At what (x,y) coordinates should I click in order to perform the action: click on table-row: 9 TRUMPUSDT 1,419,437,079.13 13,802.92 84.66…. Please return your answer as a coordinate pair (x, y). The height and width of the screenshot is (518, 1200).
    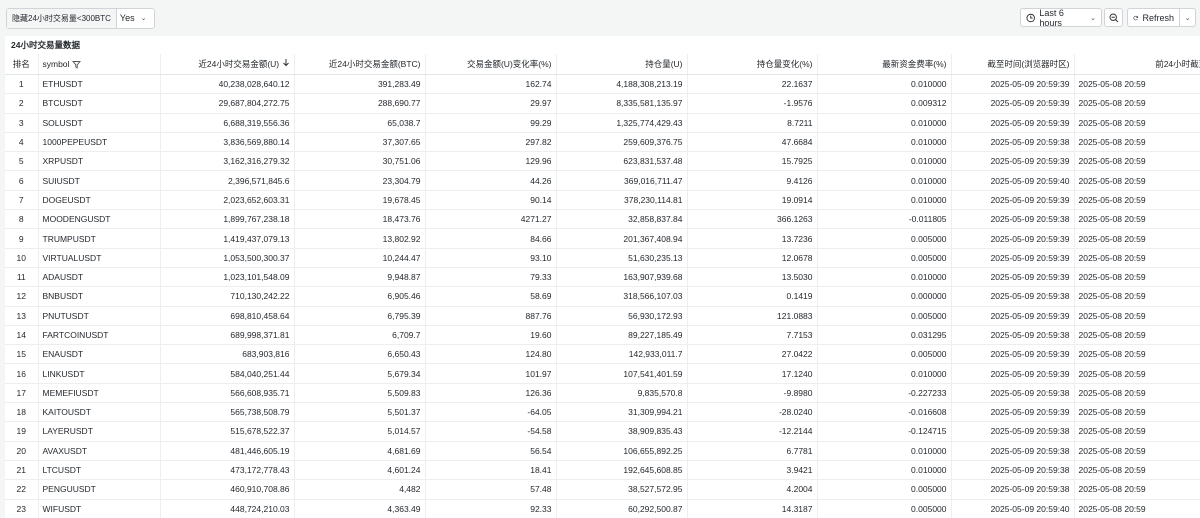
    Looking at the image, I should click on (602, 238).